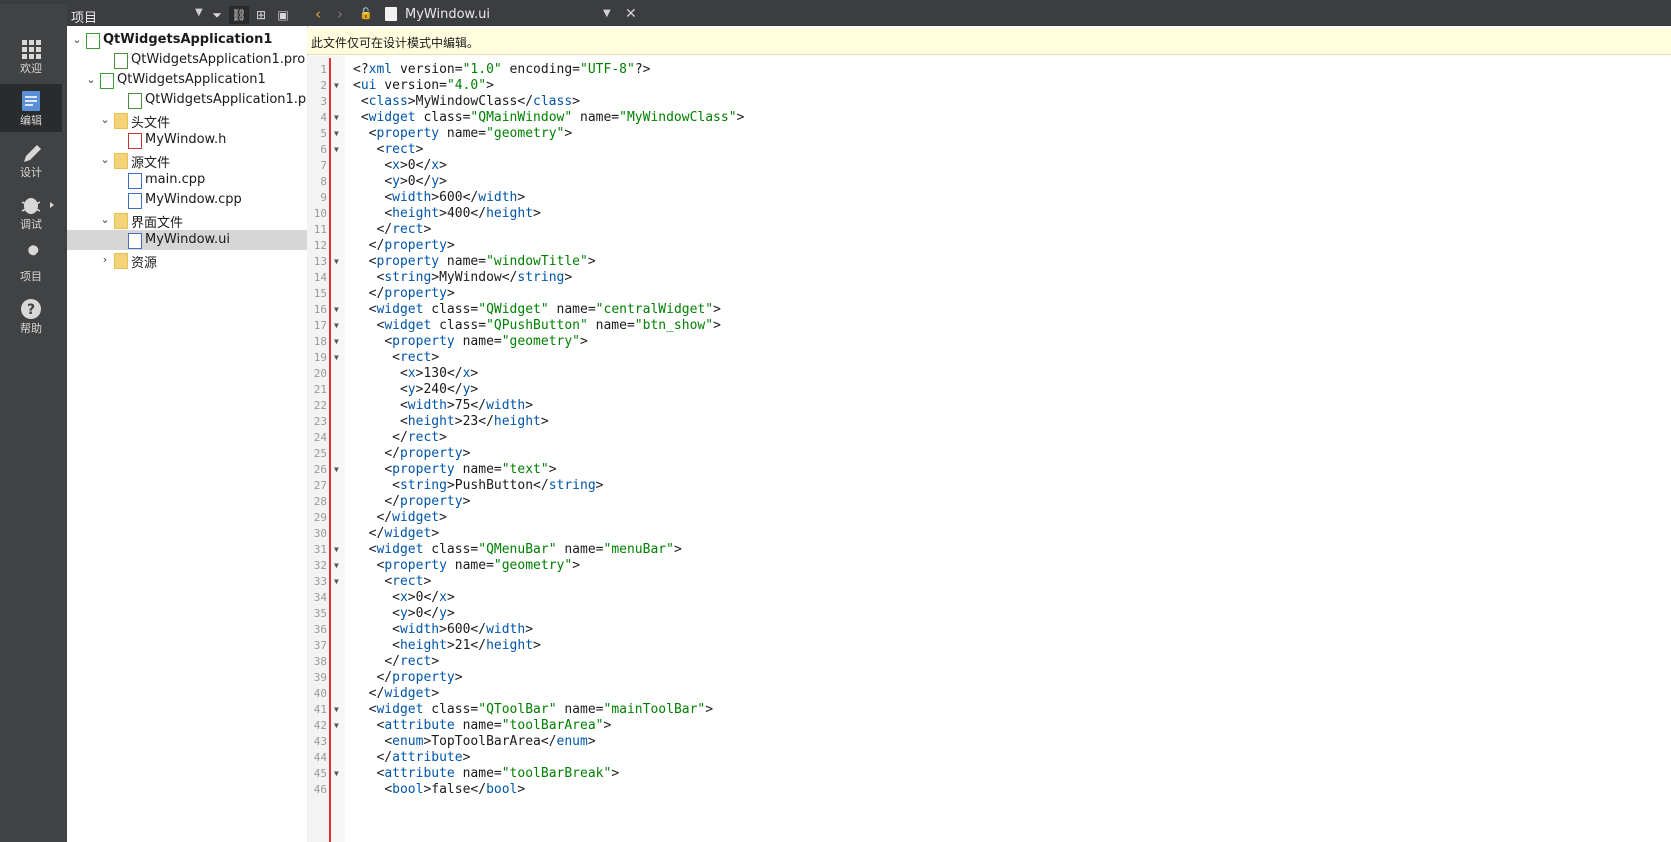 This screenshot has width=1671, height=842. I want to click on code-line: <property name="text">, so click(454, 470).